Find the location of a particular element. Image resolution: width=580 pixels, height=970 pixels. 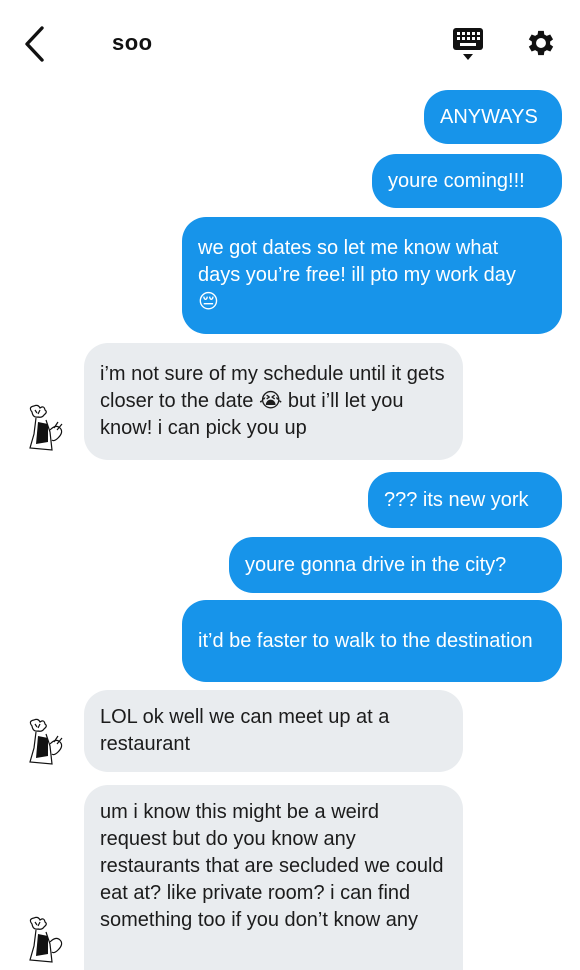

chevron-left-icon is located at coordinates (35, 44).